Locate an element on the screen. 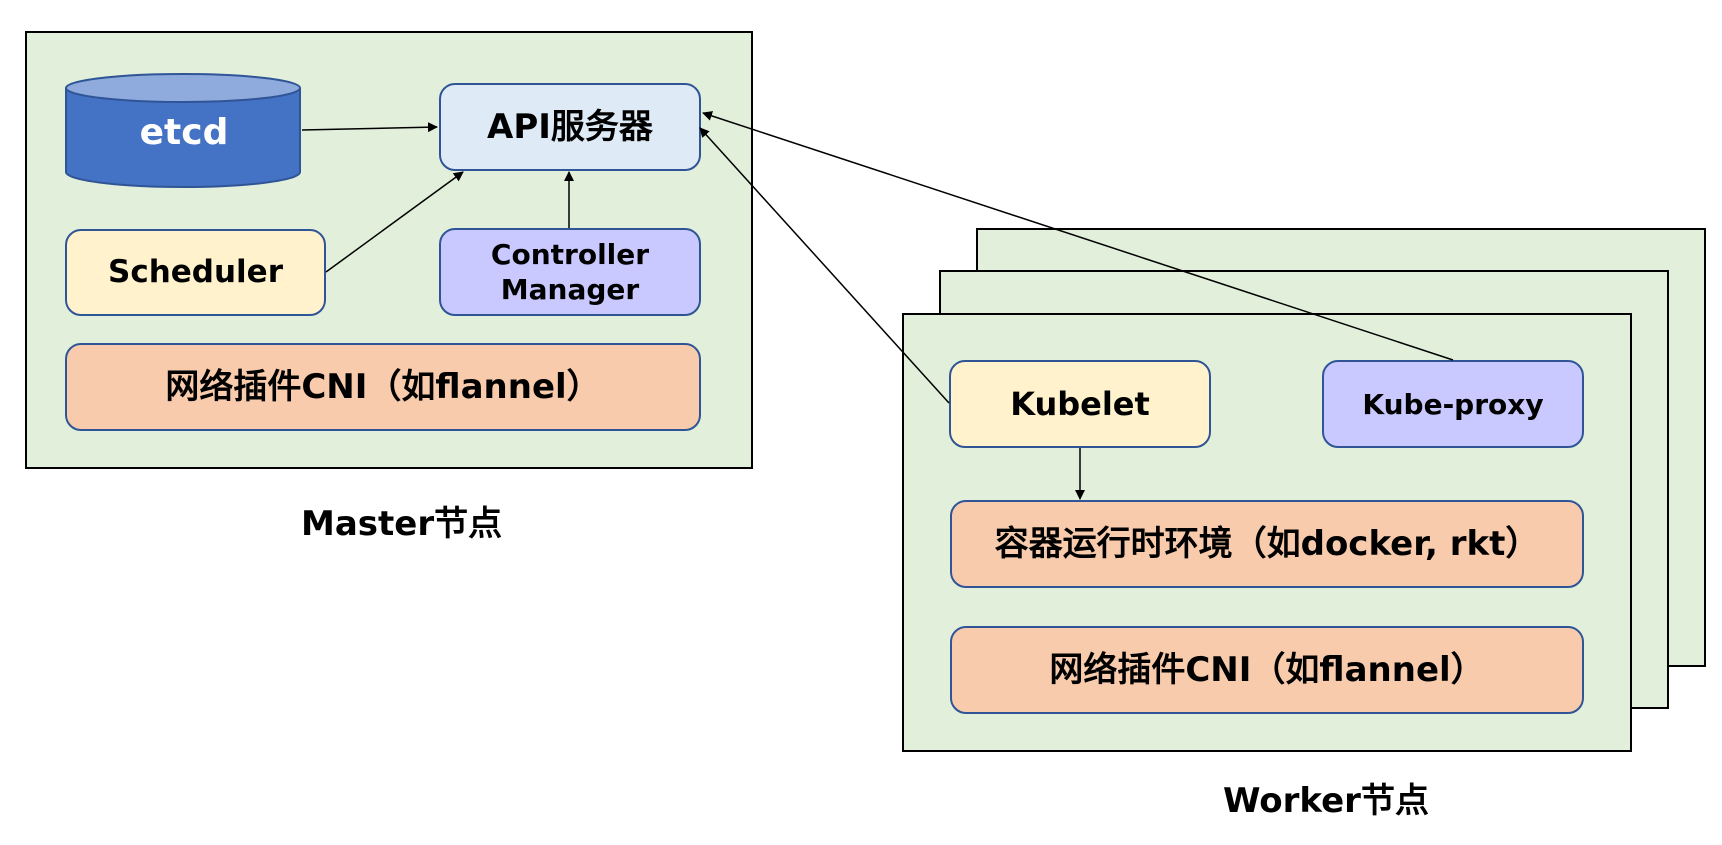 Image resolution: width=1722 pixels, height=845 pixels. scheduler-label: Scheduler is located at coordinates (195, 272).